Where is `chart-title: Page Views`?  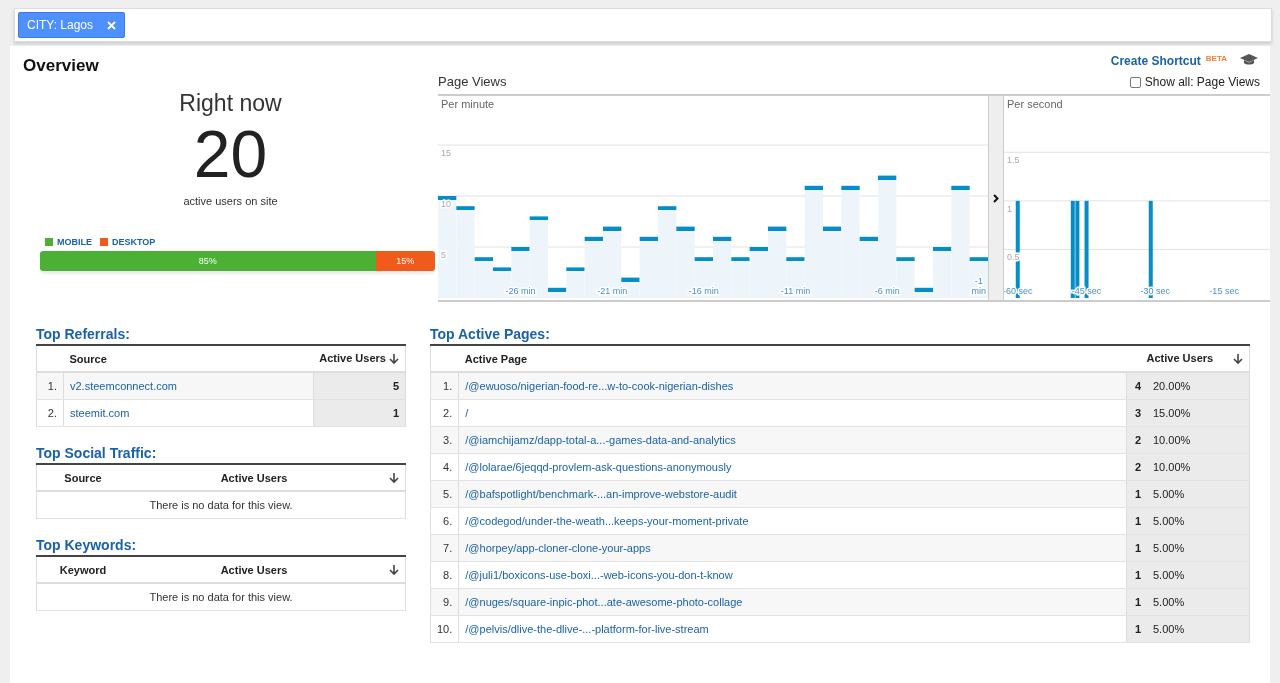
chart-title: Page Views is located at coordinates (472, 81).